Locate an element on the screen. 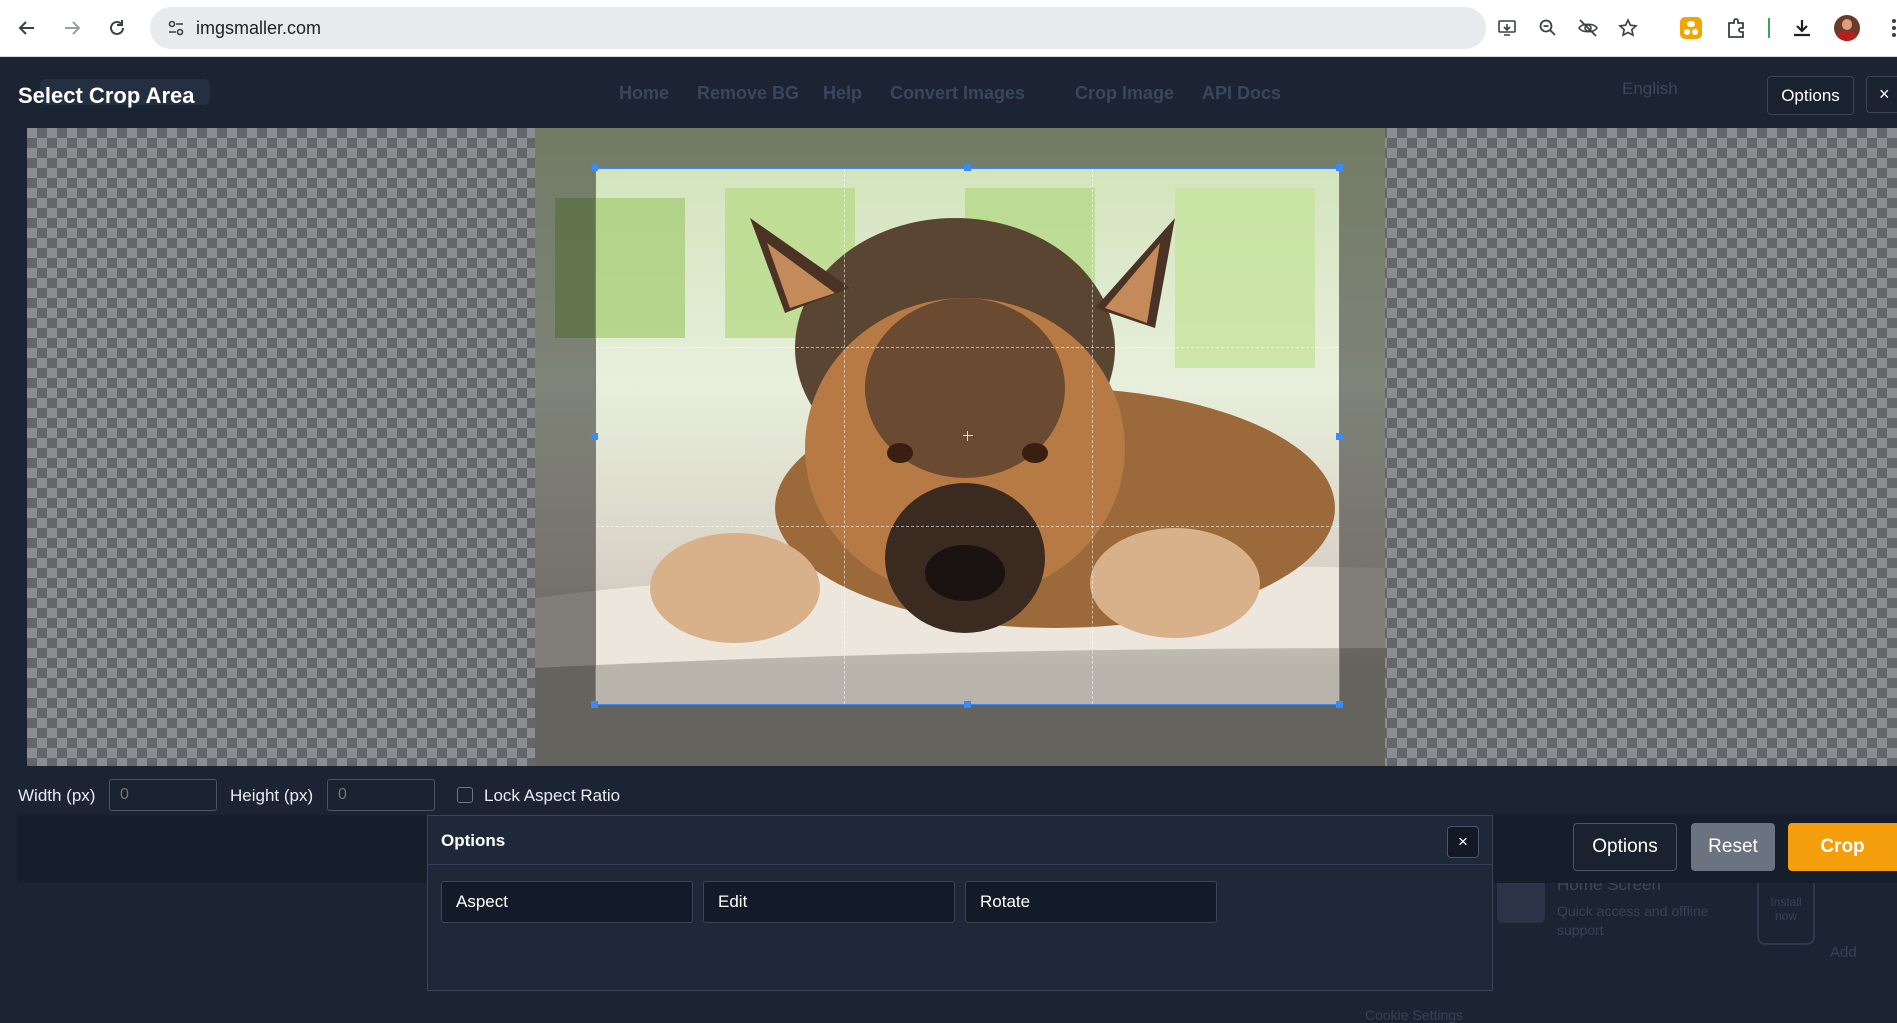  footer-options-label: Options is located at coordinates (1625, 846).